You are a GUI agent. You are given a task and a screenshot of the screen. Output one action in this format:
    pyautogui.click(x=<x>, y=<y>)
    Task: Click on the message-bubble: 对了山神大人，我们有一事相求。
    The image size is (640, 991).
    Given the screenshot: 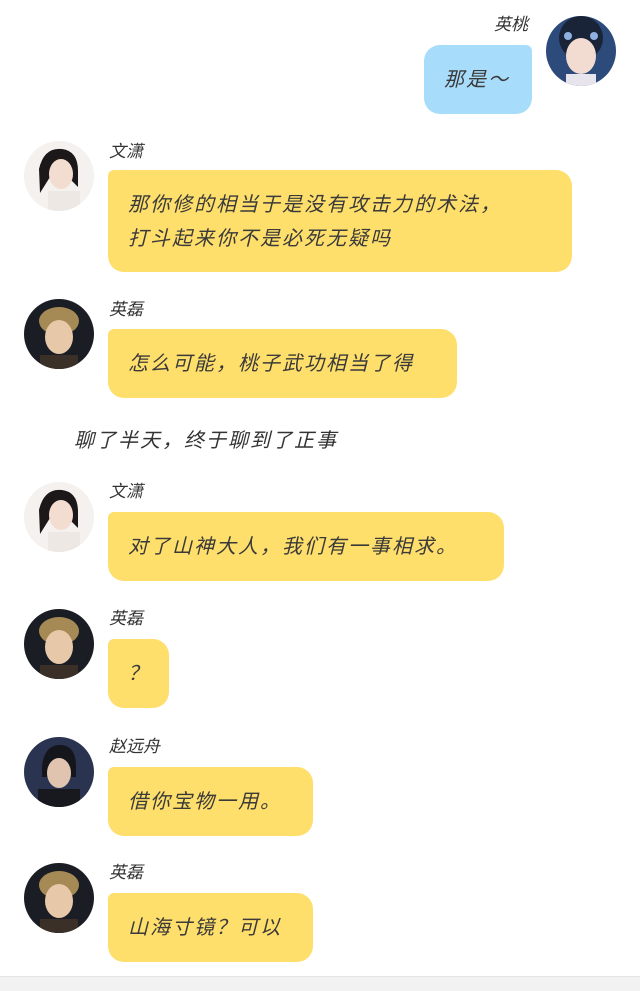 What is the action you would take?
    pyautogui.click(x=306, y=546)
    